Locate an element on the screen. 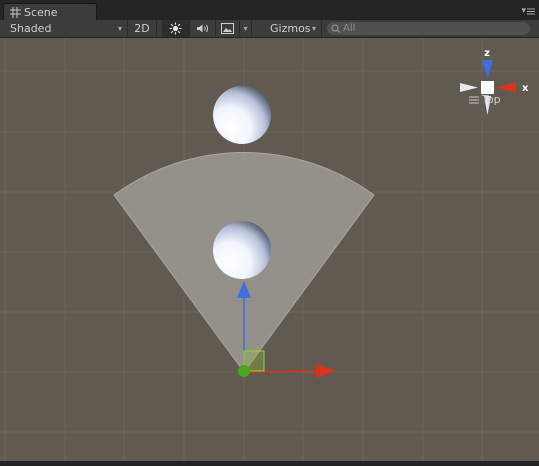  draw-mode-label: Shaded is located at coordinates (31, 28).